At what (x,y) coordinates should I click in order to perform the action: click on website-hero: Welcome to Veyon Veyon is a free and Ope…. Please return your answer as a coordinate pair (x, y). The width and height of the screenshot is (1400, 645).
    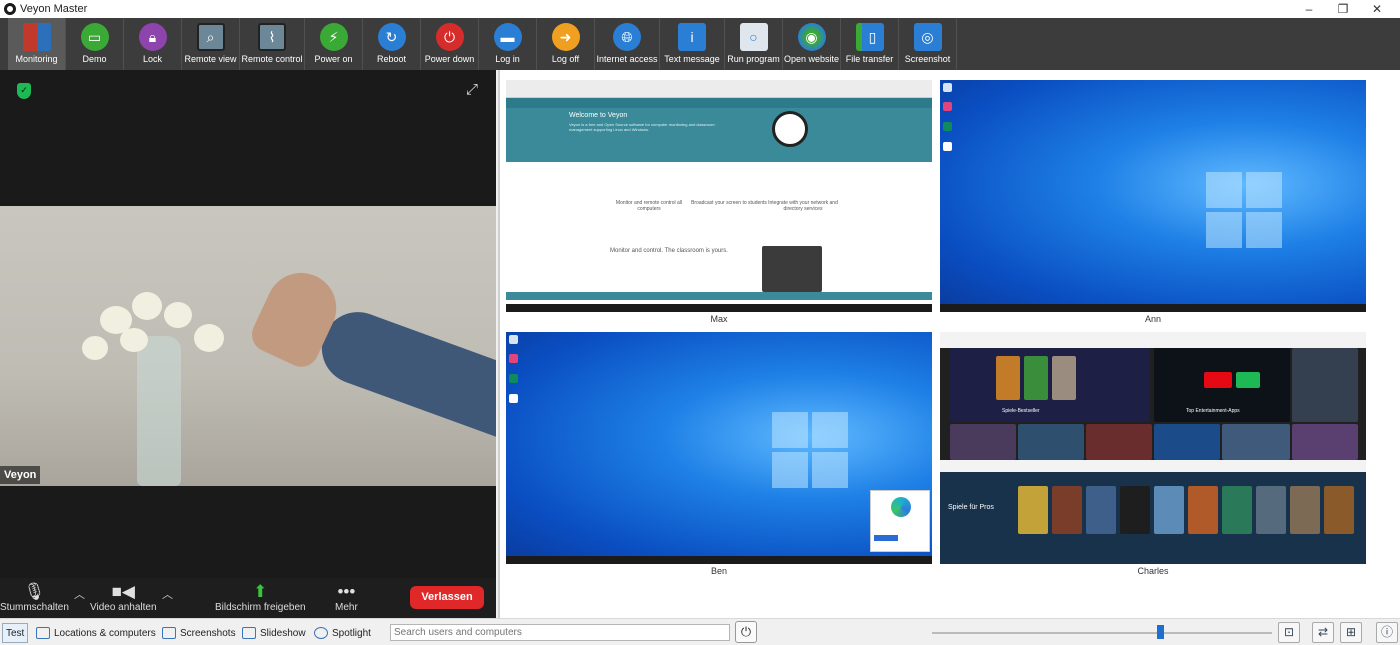
    Looking at the image, I should click on (719, 135).